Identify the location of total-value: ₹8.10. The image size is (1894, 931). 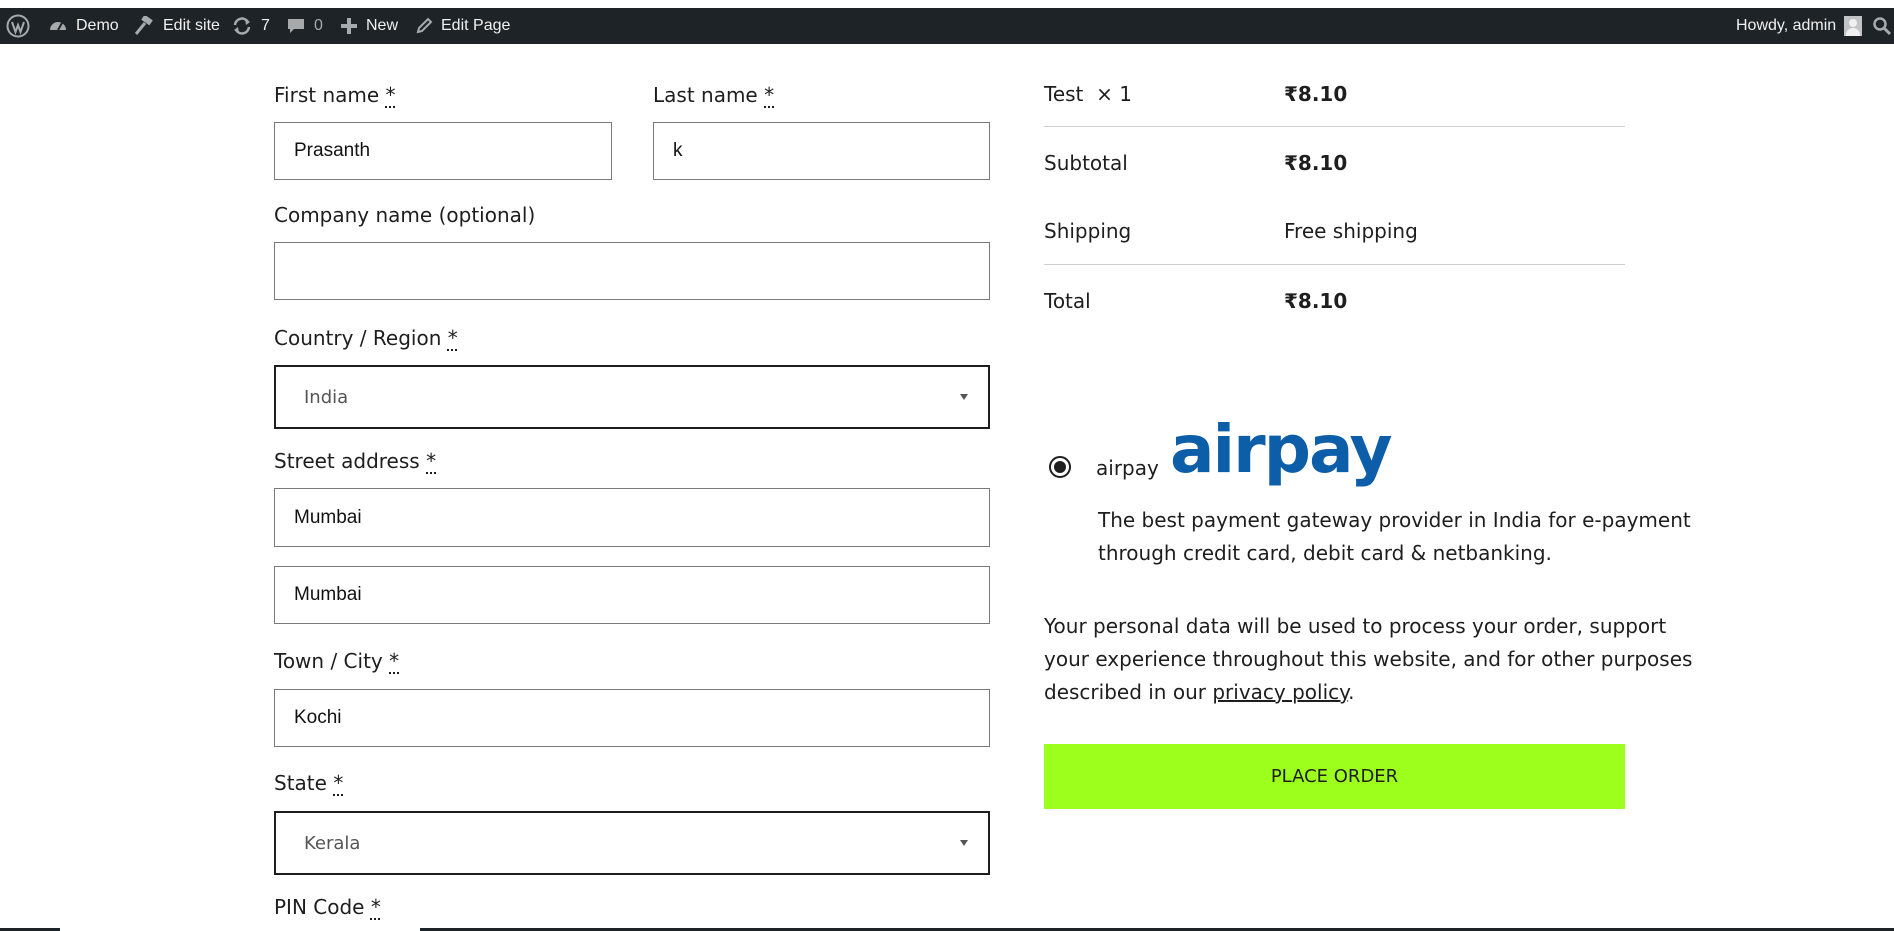
(1316, 301).